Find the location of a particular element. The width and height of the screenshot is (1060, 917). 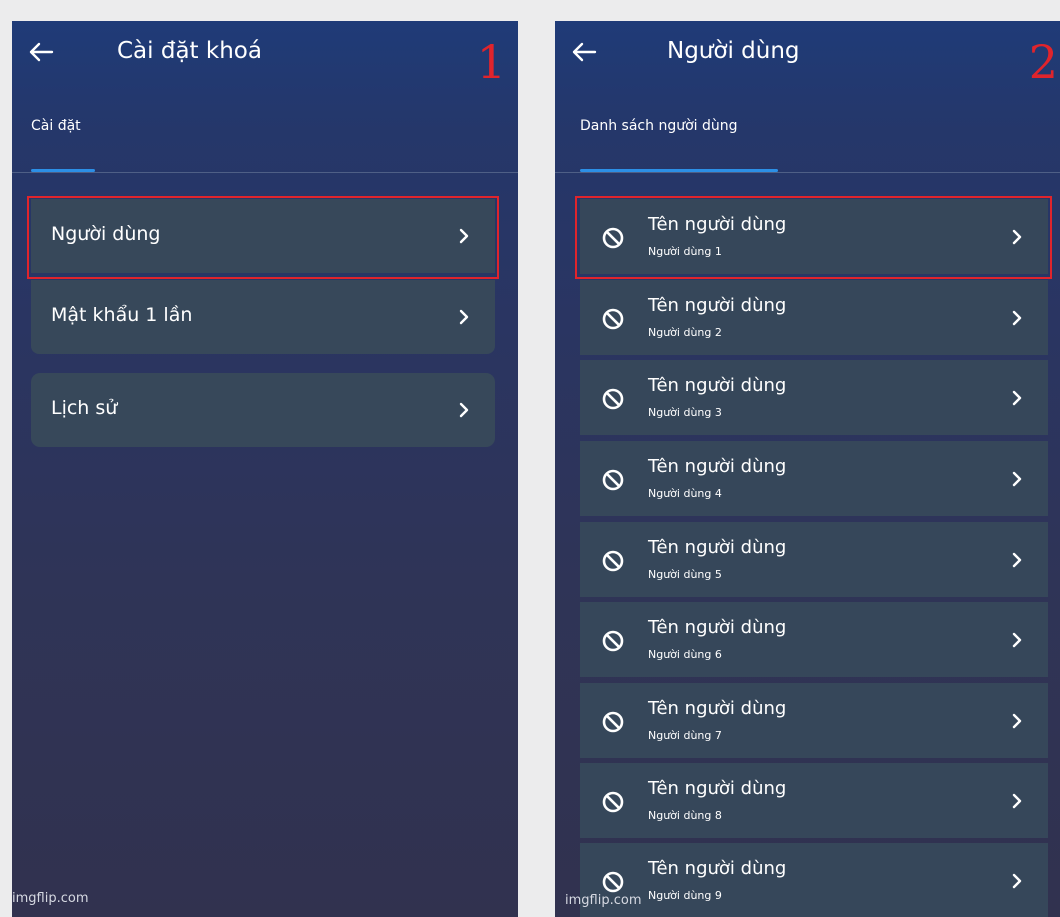

menu-item-label: Lịch sử is located at coordinates (84, 408).